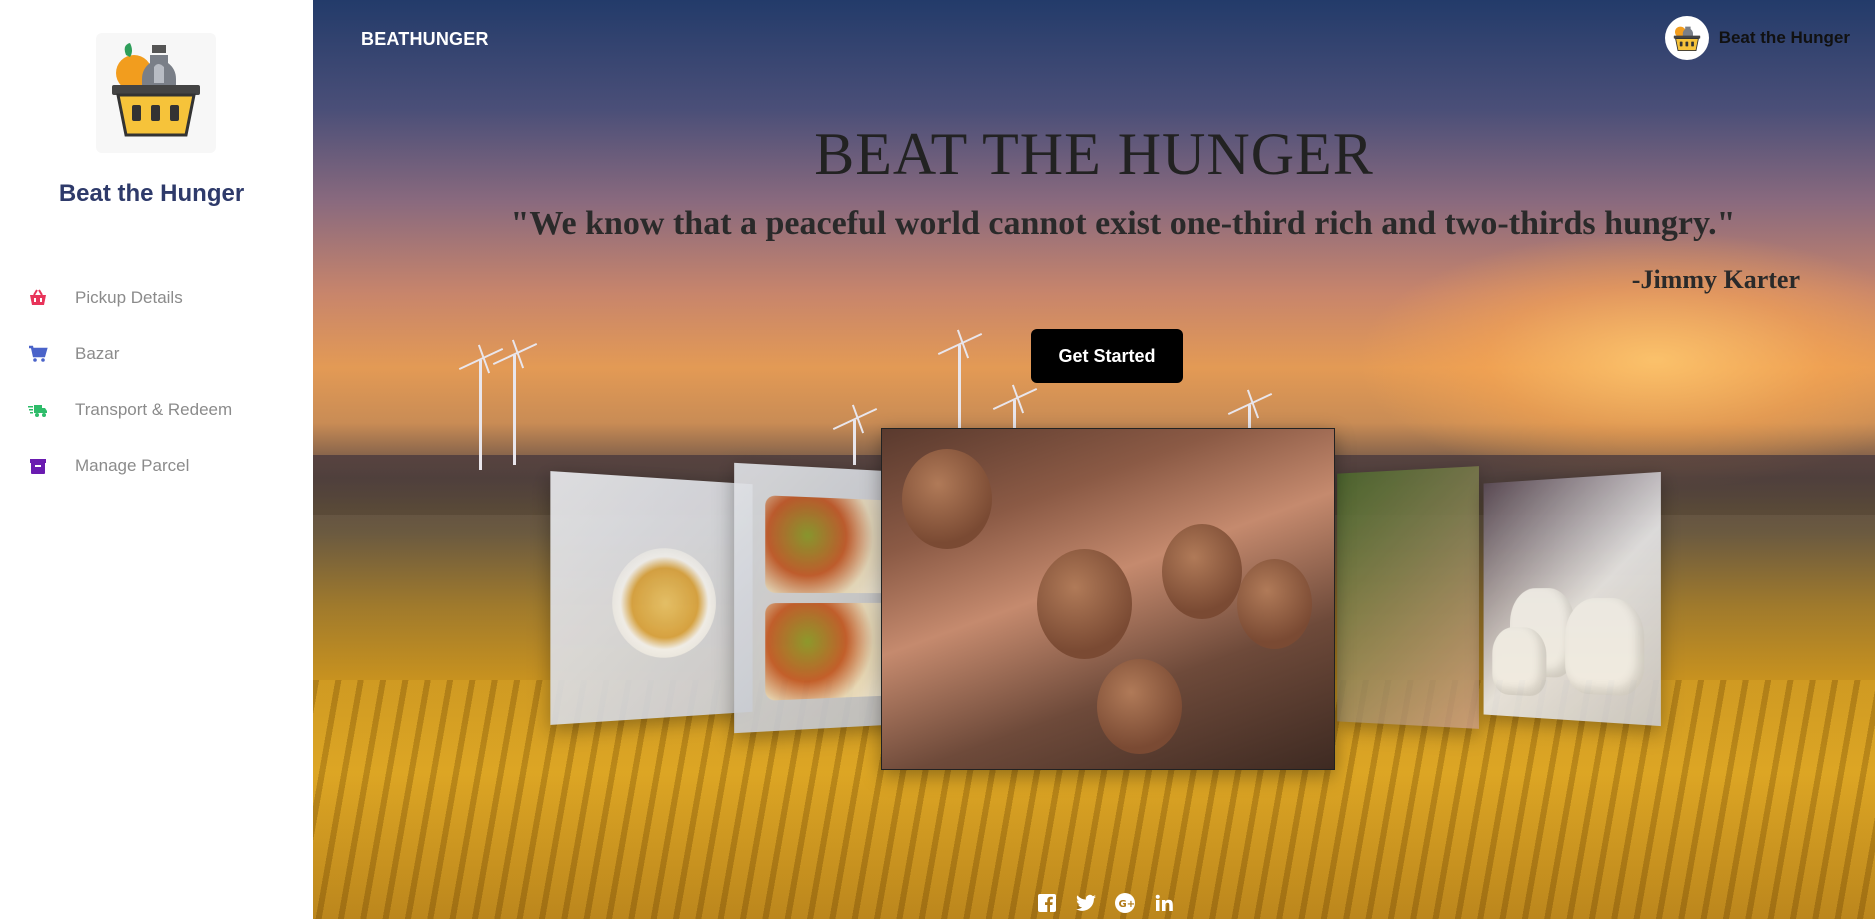 The width and height of the screenshot is (1875, 919). What do you see at coordinates (1164, 903) in the screenshot?
I see `linkedin-icon` at bounding box center [1164, 903].